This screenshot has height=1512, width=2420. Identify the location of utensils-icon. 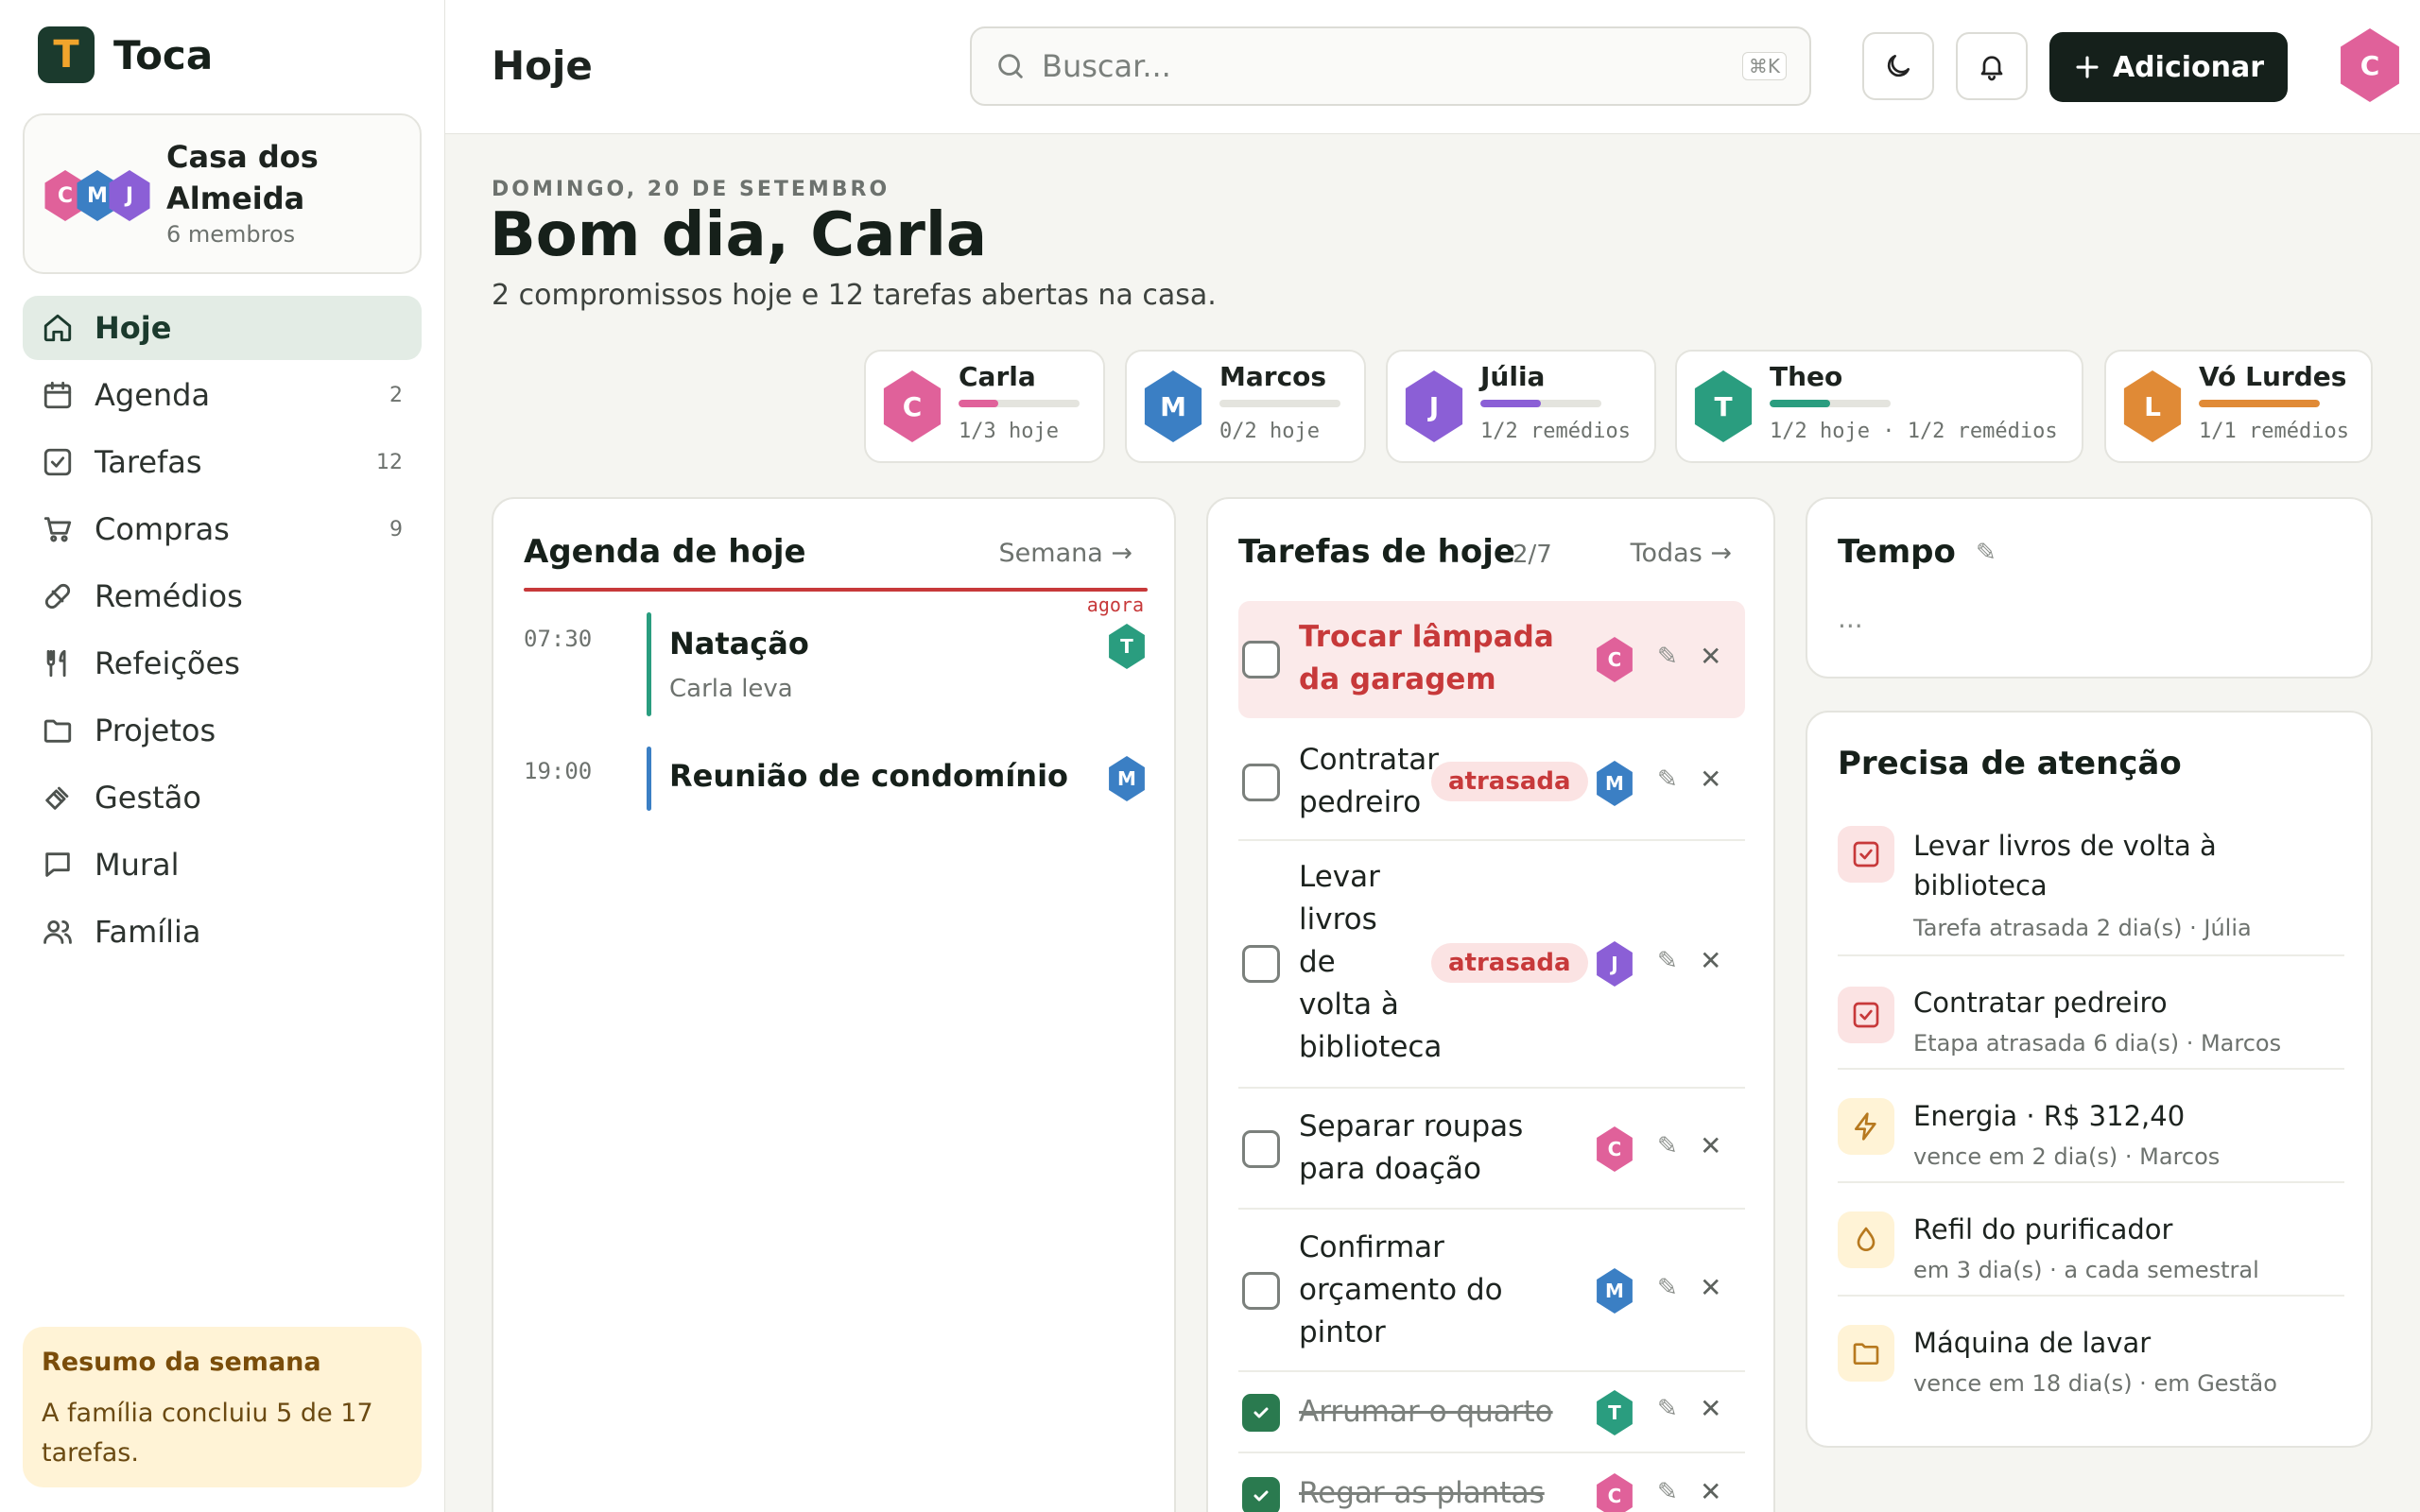
(56, 663).